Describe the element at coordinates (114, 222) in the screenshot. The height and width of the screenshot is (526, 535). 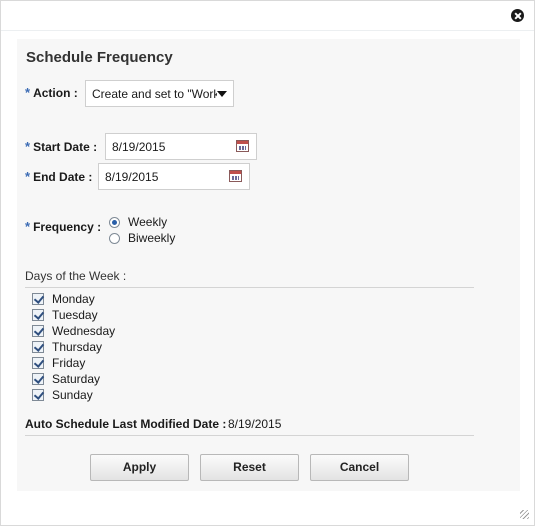
I see `frequency-weekly-radio` at that location.